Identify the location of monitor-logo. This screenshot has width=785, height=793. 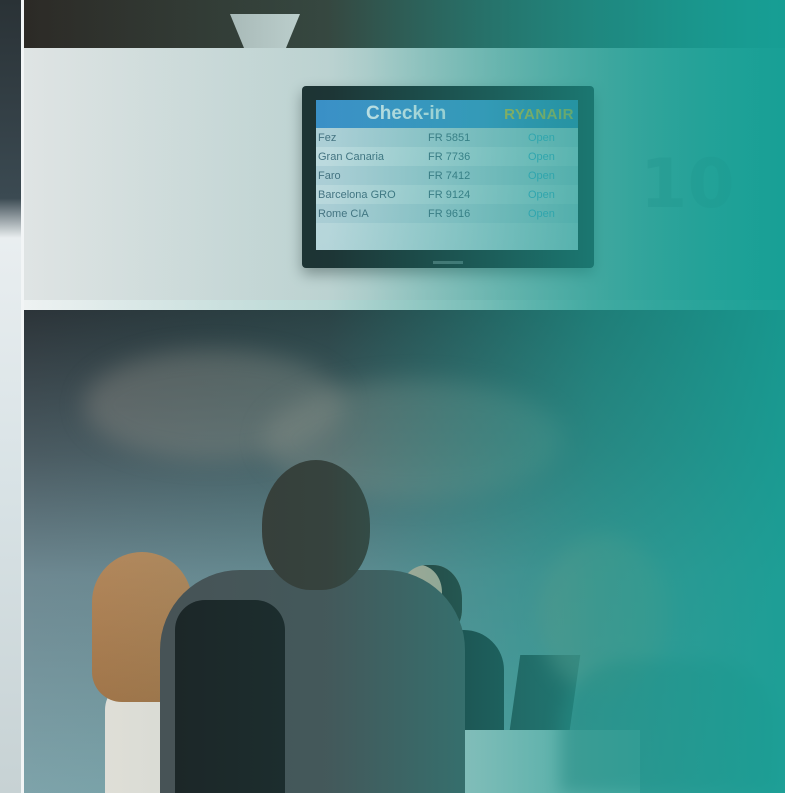
(448, 262).